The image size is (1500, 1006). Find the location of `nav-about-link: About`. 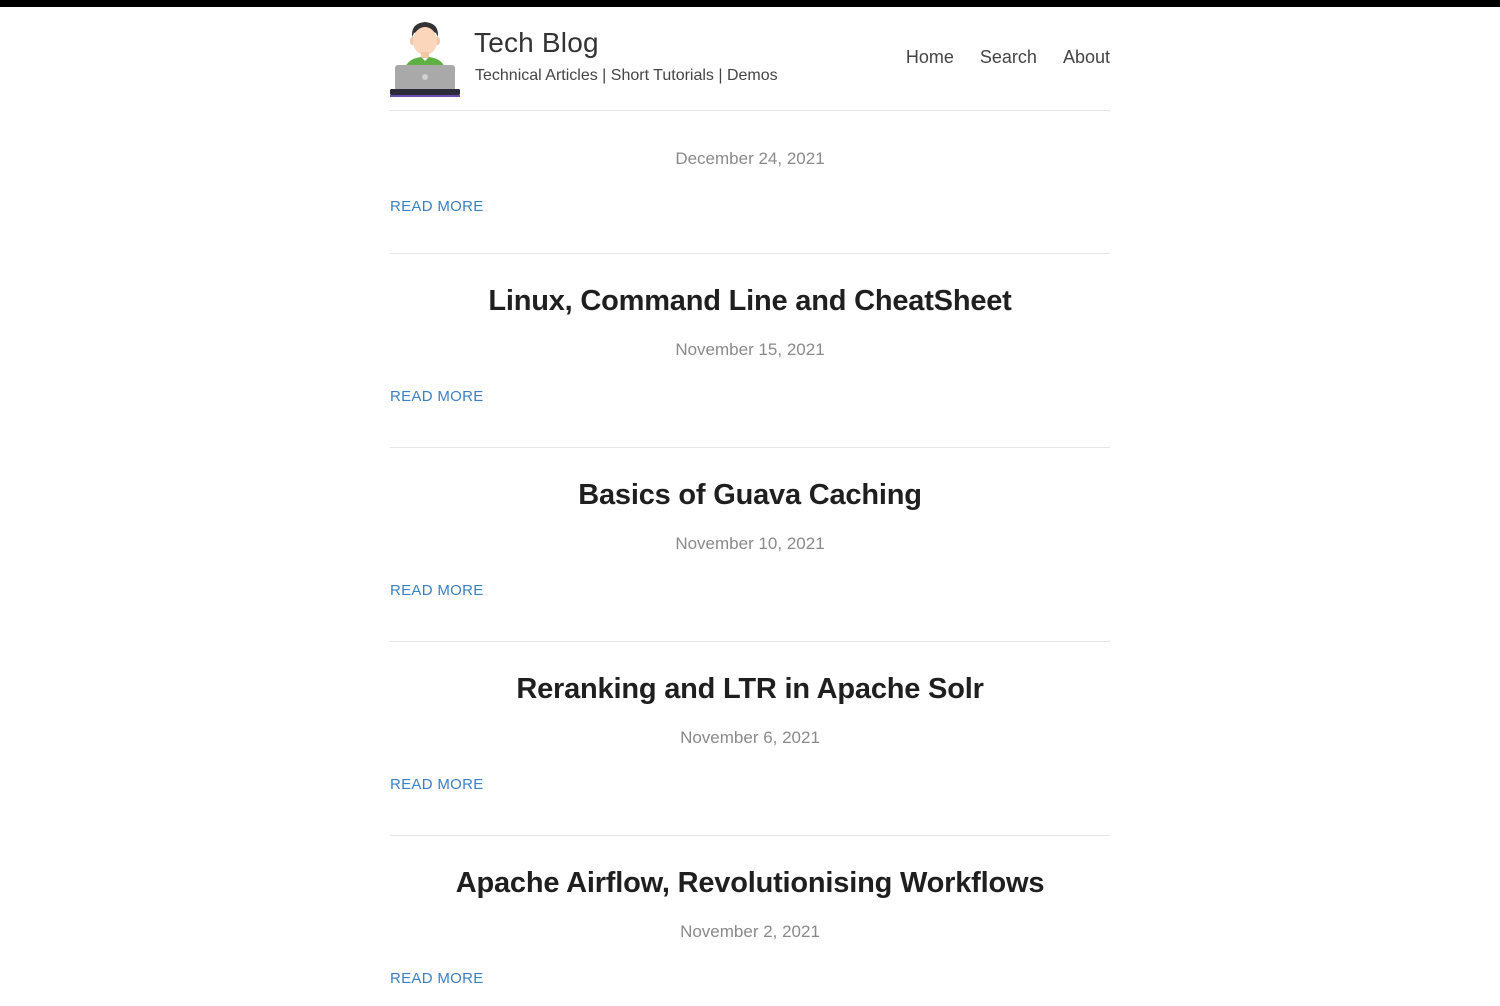

nav-about-link: About is located at coordinates (1086, 57).